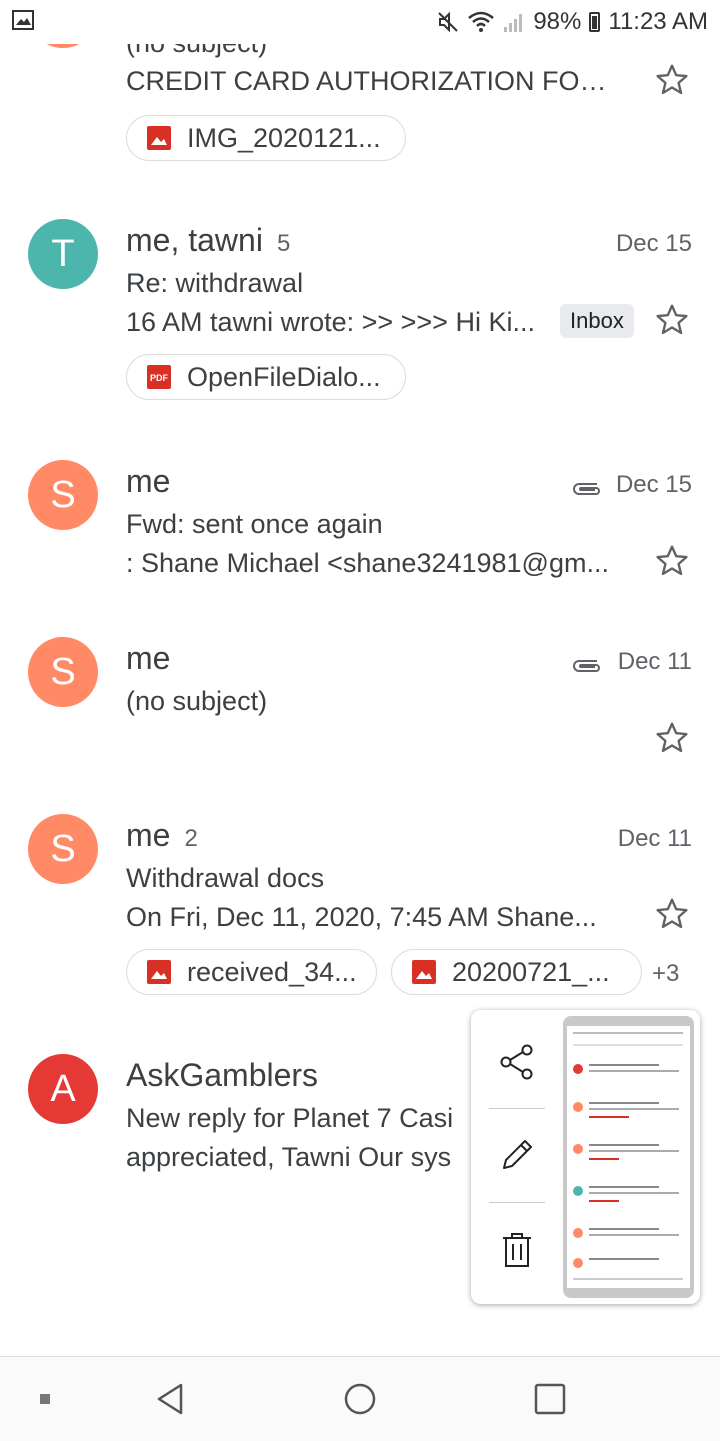  I want to click on avatar: T, so click(63, 254).